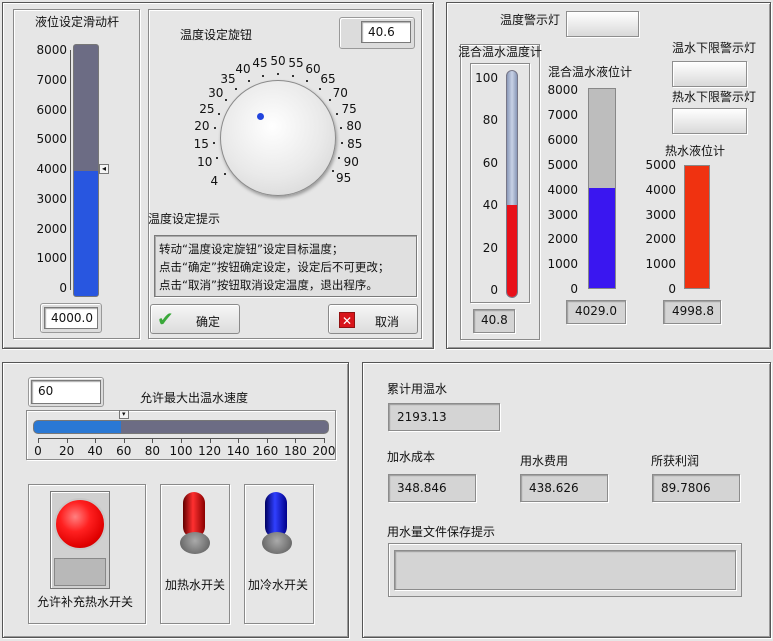  What do you see at coordinates (512, 250) in the screenshot?
I see `mix-thermo-fill` at bounding box center [512, 250].